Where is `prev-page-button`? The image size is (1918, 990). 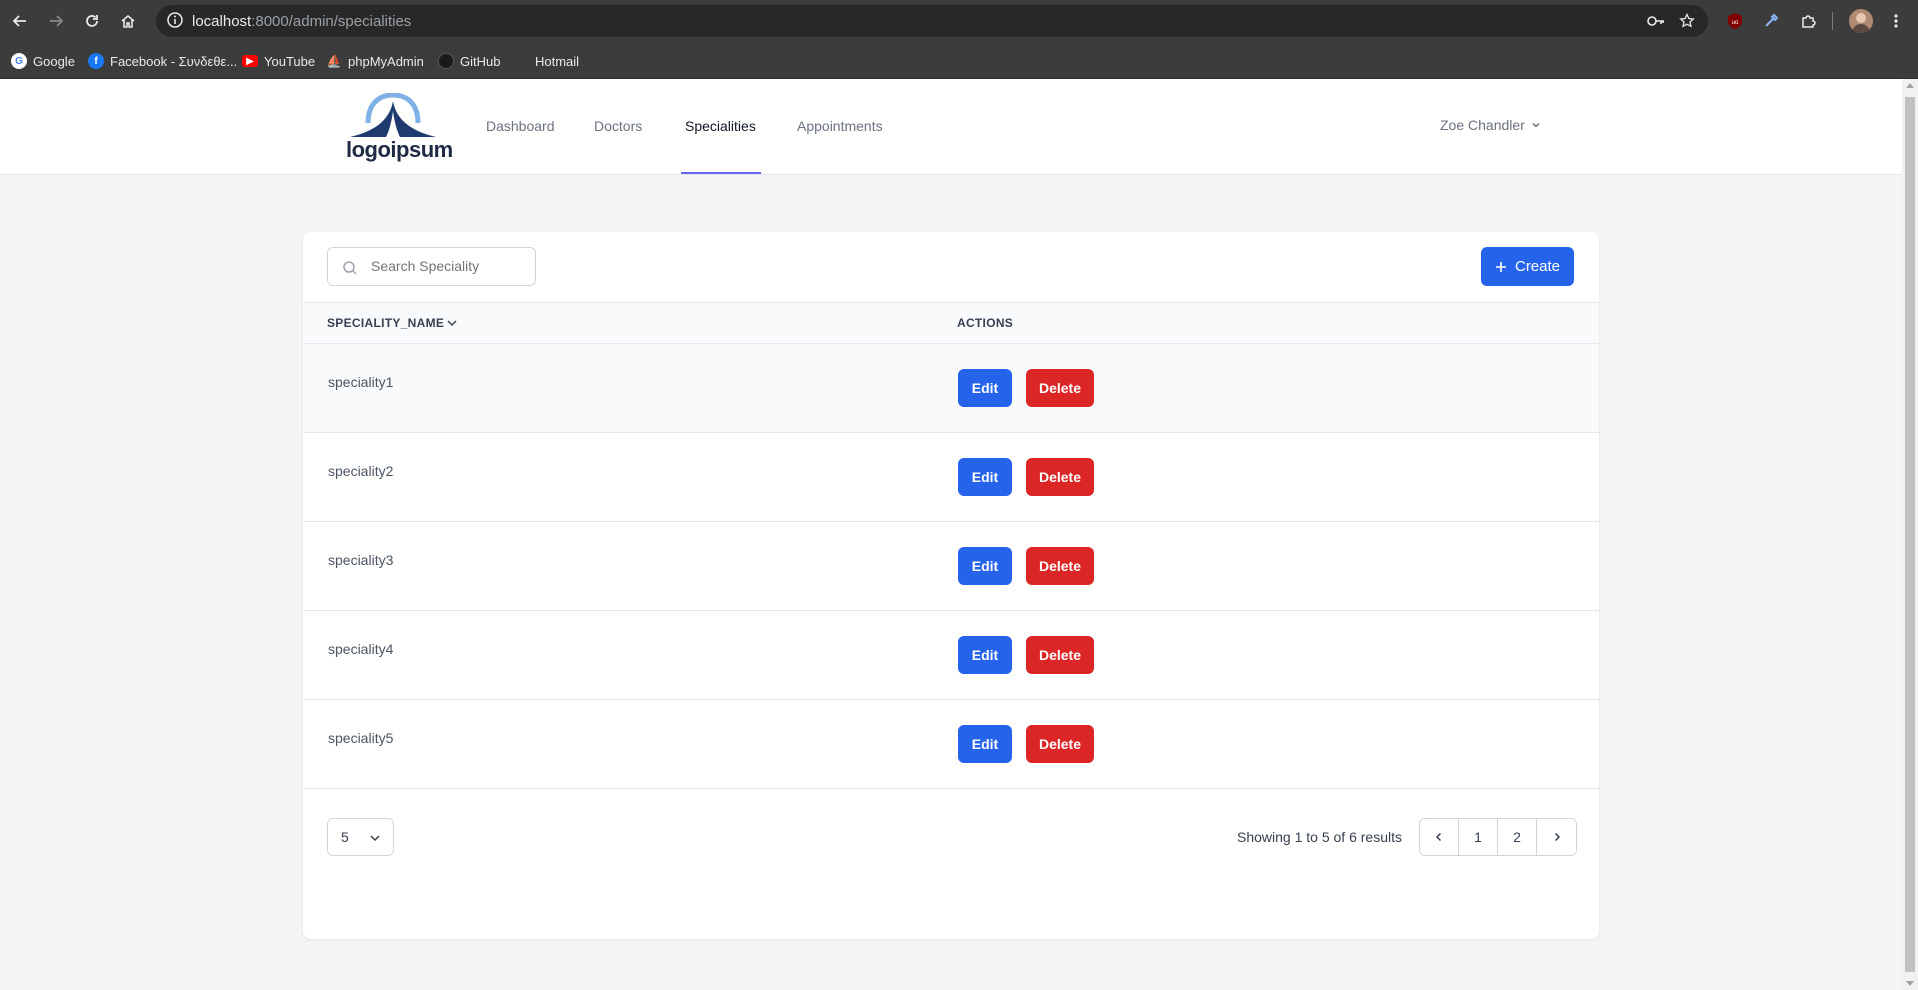
prev-page-button is located at coordinates (1439, 837).